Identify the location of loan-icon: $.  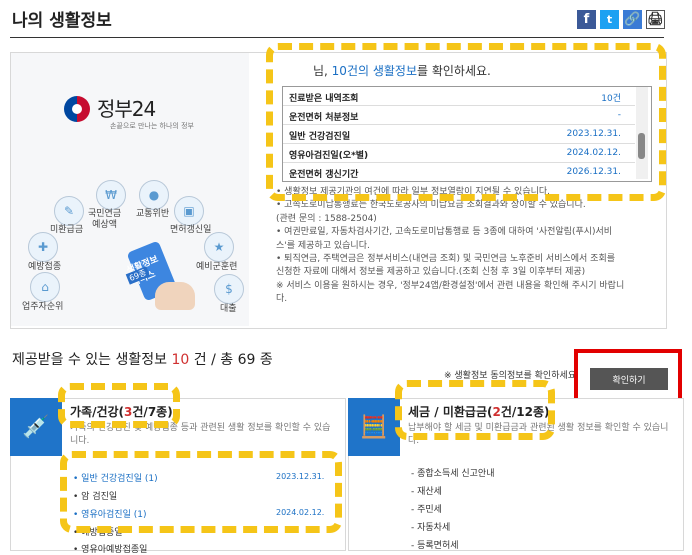
(229, 289).